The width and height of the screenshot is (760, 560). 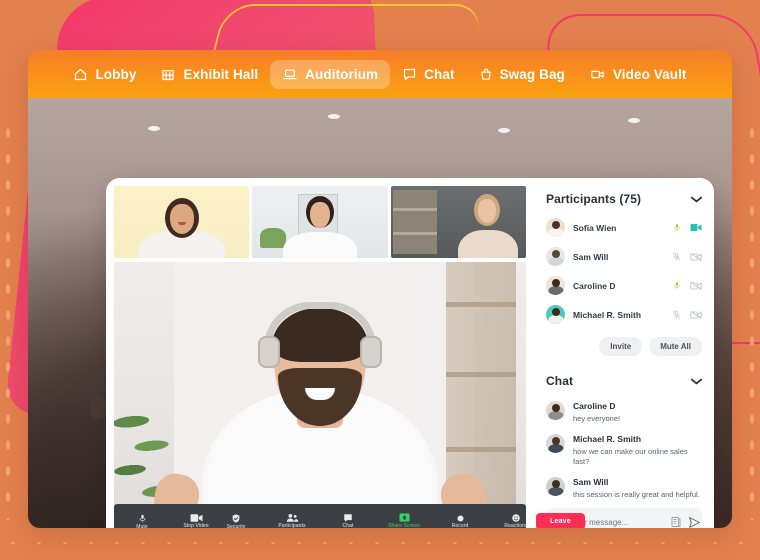 I want to click on toolbar-button-record: Record, so click(x=460, y=521).